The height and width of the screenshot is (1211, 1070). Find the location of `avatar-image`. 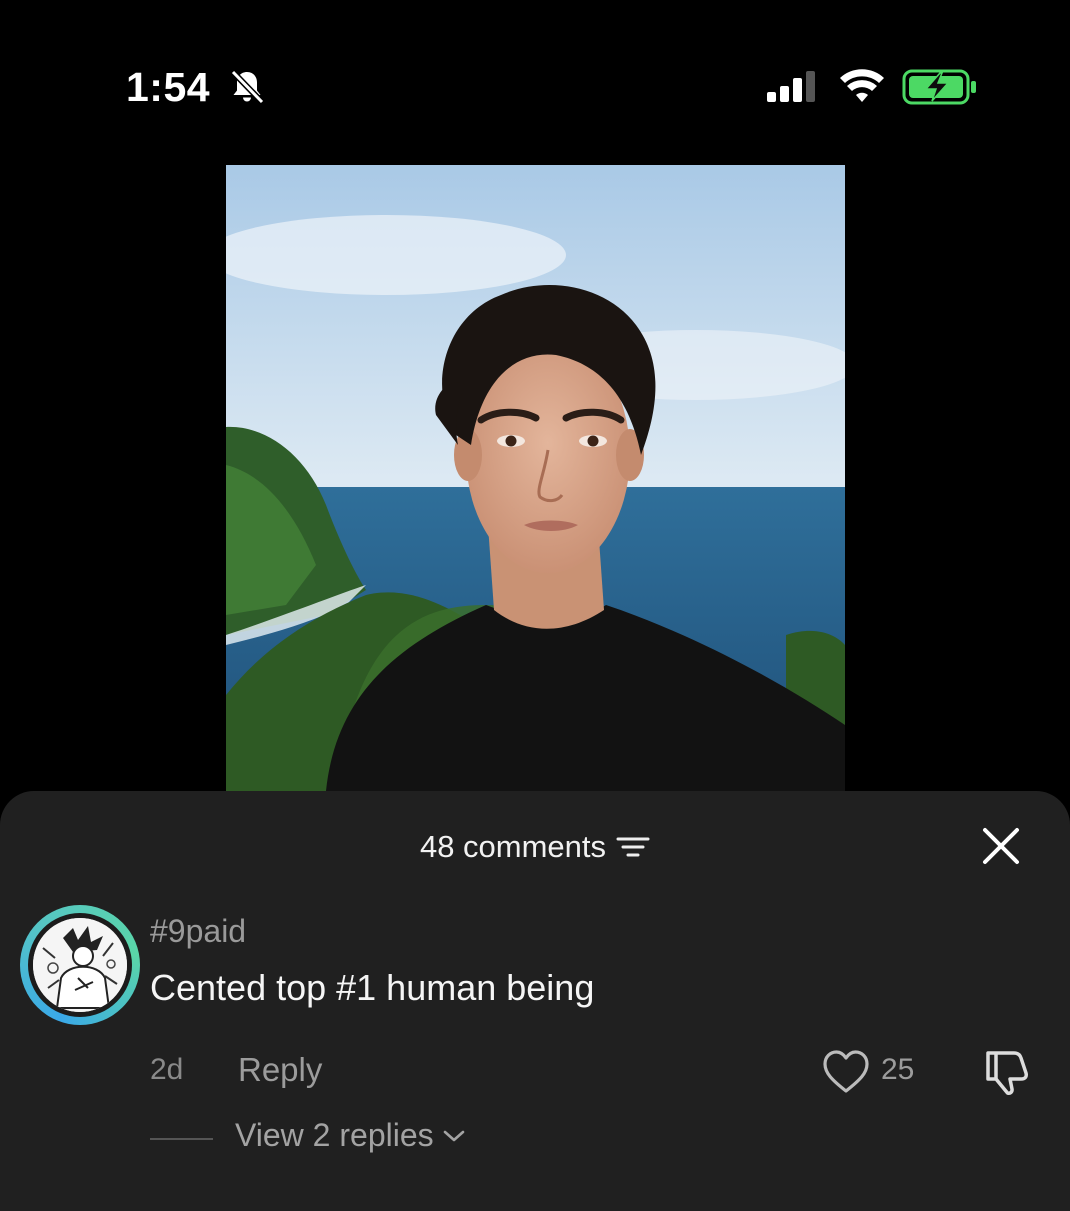

avatar-image is located at coordinates (80, 965).